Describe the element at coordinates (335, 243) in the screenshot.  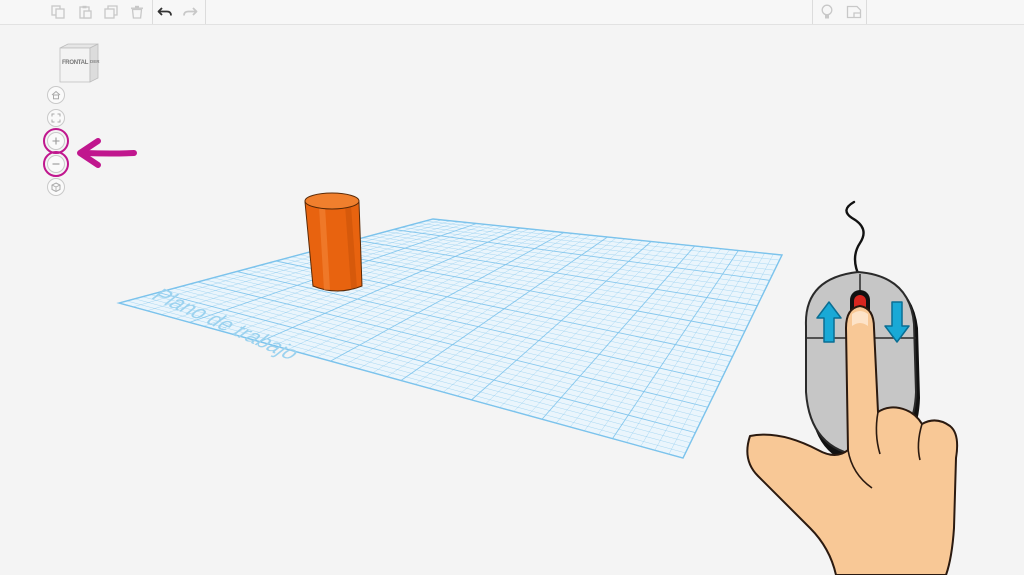
I see `cylinder-shape` at that location.